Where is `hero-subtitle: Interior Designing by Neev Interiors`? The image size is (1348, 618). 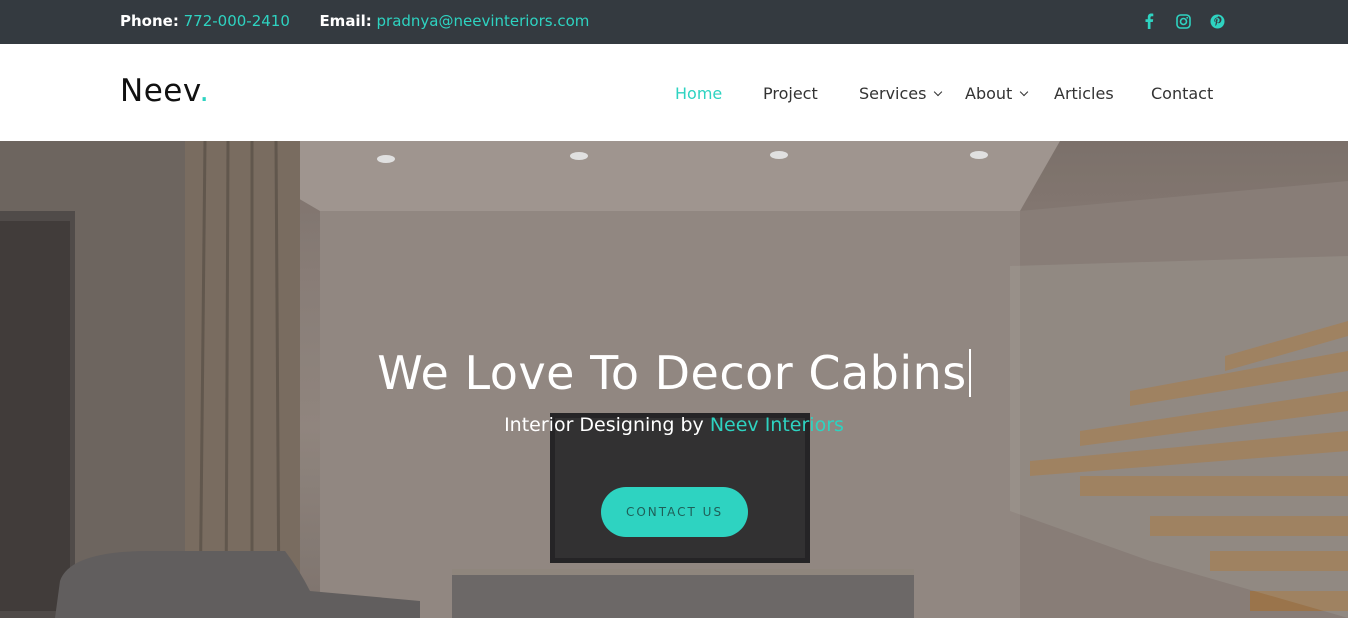
hero-subtitle: Interior Designing by Neev Interiors is located at coordinates (674, 425).